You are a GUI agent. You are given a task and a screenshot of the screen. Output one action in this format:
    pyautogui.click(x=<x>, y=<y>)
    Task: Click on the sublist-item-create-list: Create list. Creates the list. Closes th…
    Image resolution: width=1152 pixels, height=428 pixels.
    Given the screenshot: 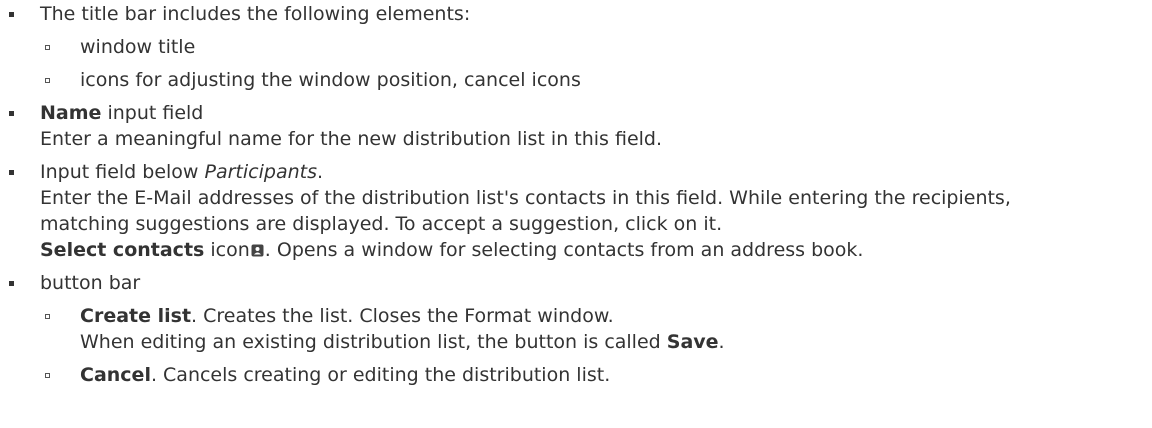 What is the action you would take?
    pyautogui.click(x=576, y=329)
    